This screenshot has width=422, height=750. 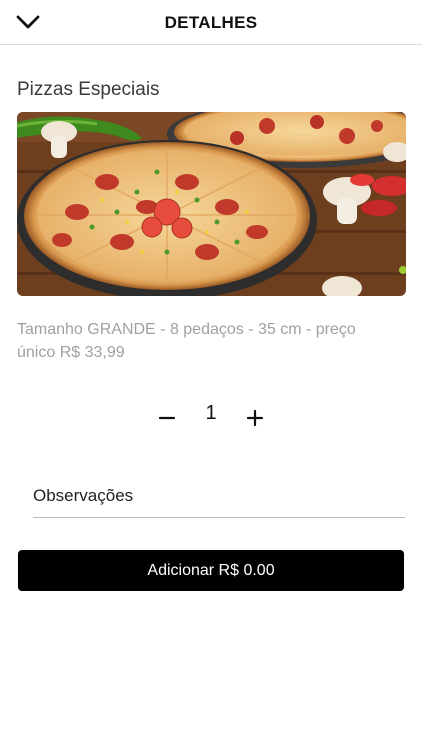 I want to click on page-title: DETALHES, so click(x=211, y=22).